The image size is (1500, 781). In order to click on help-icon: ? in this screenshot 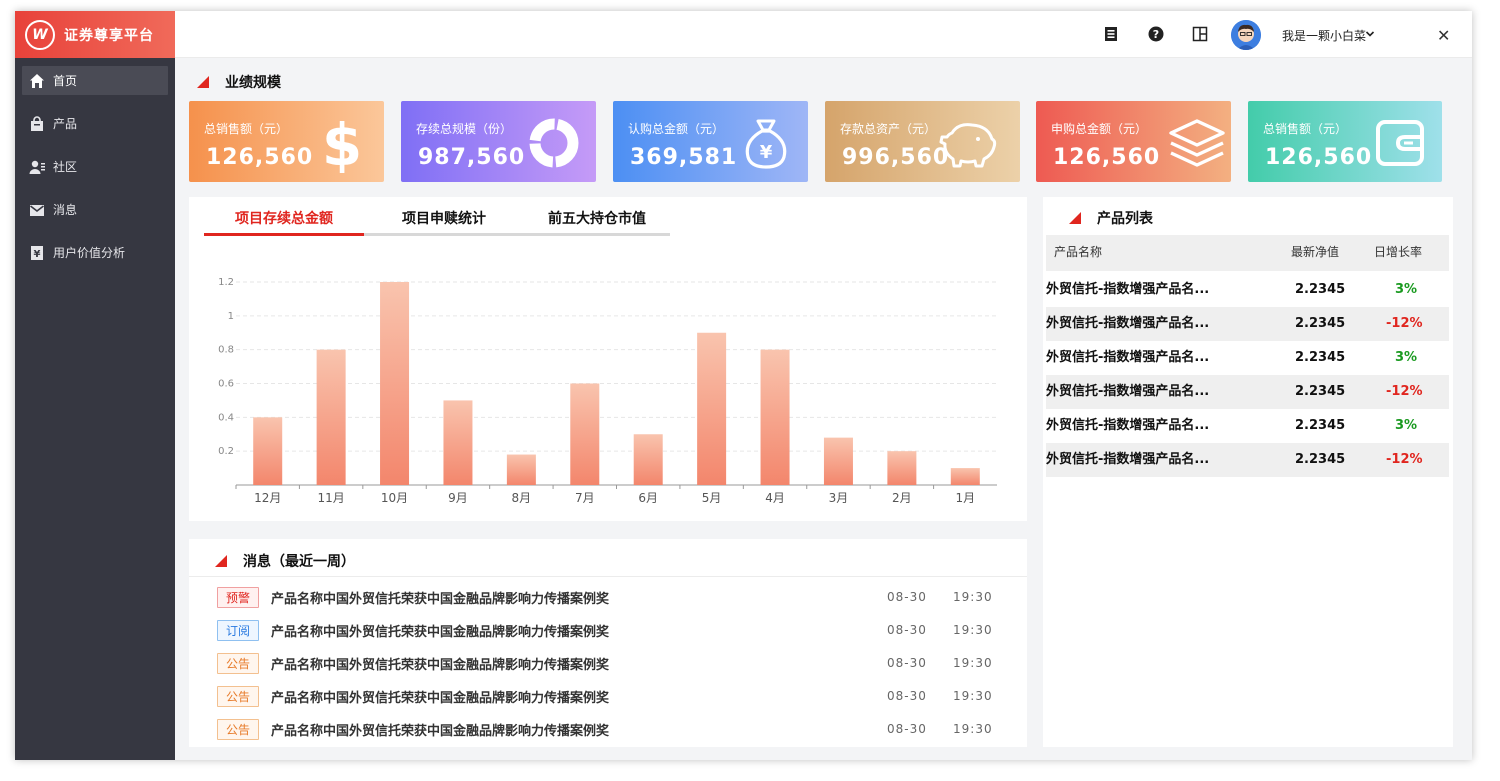, I will do `click(1156, 34)`.